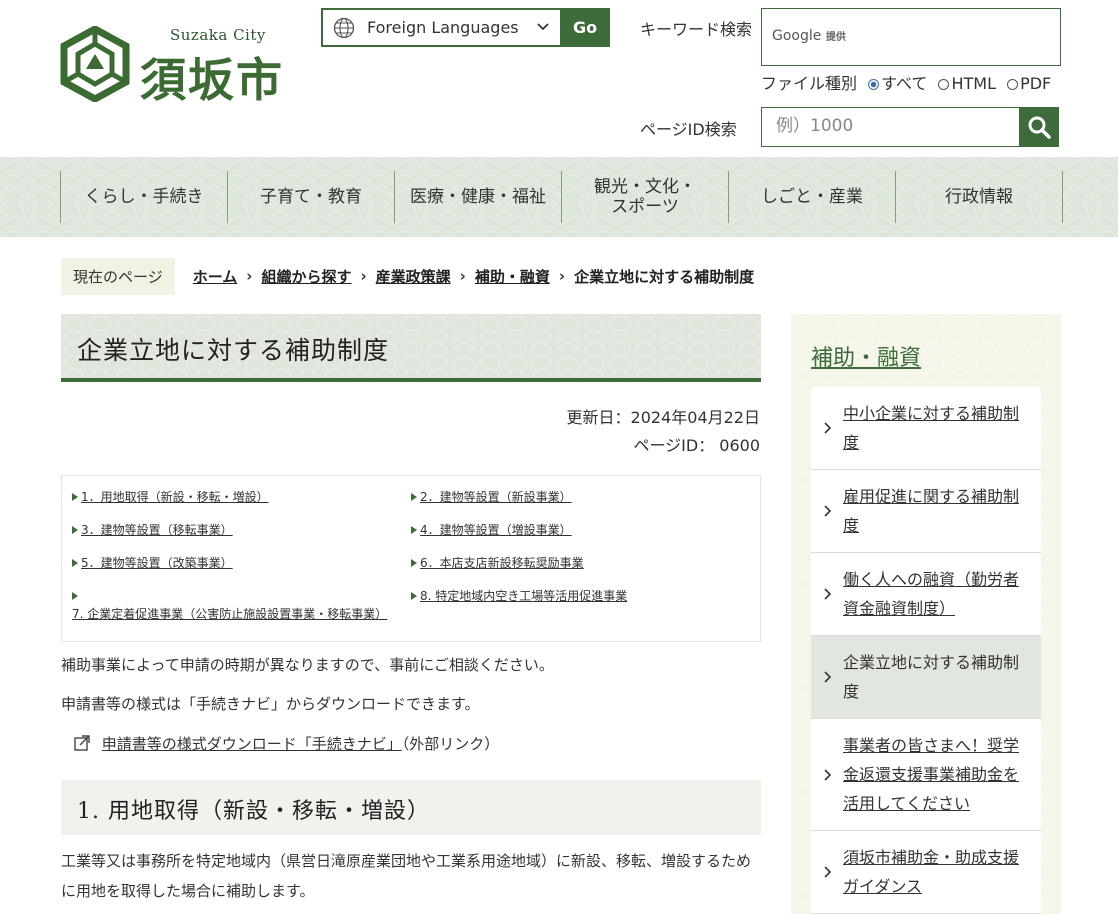 Image resolution: width=1118 pixels, height=914 pixels. Describe the element at coordinates (688, 129) in the screenshot. I see `pageid-search-label: ページID検索` at that location.